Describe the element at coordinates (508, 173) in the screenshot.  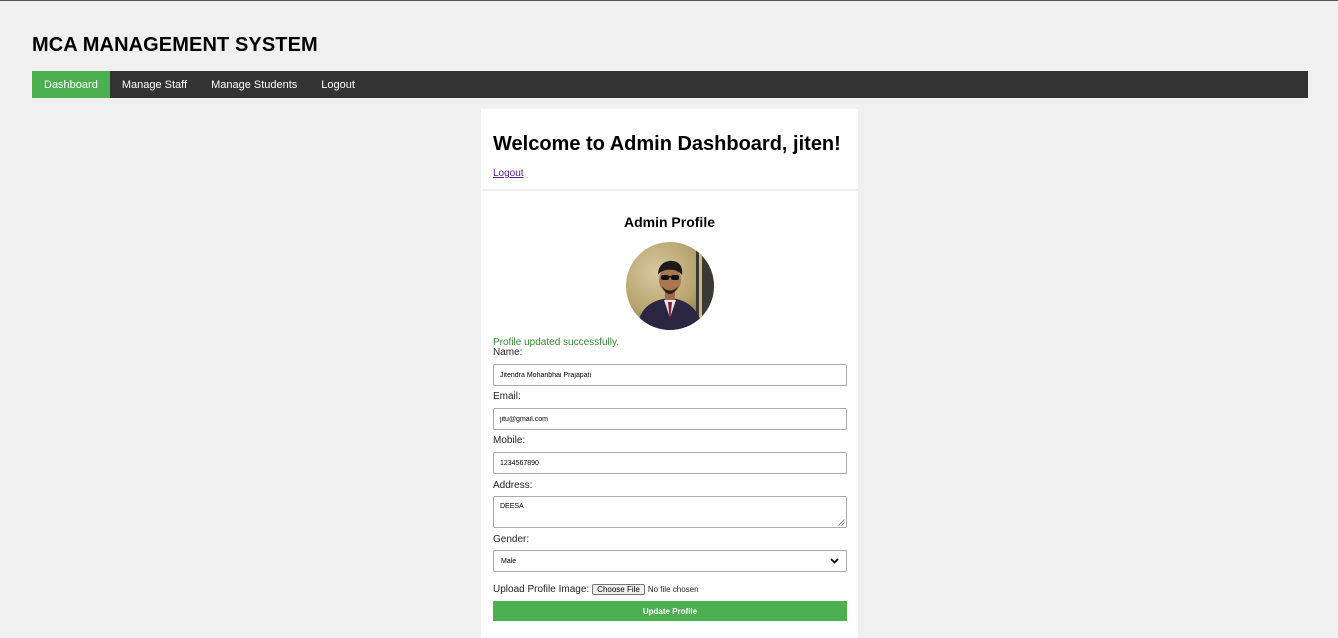
I see `logout-link: Logout` at that location.